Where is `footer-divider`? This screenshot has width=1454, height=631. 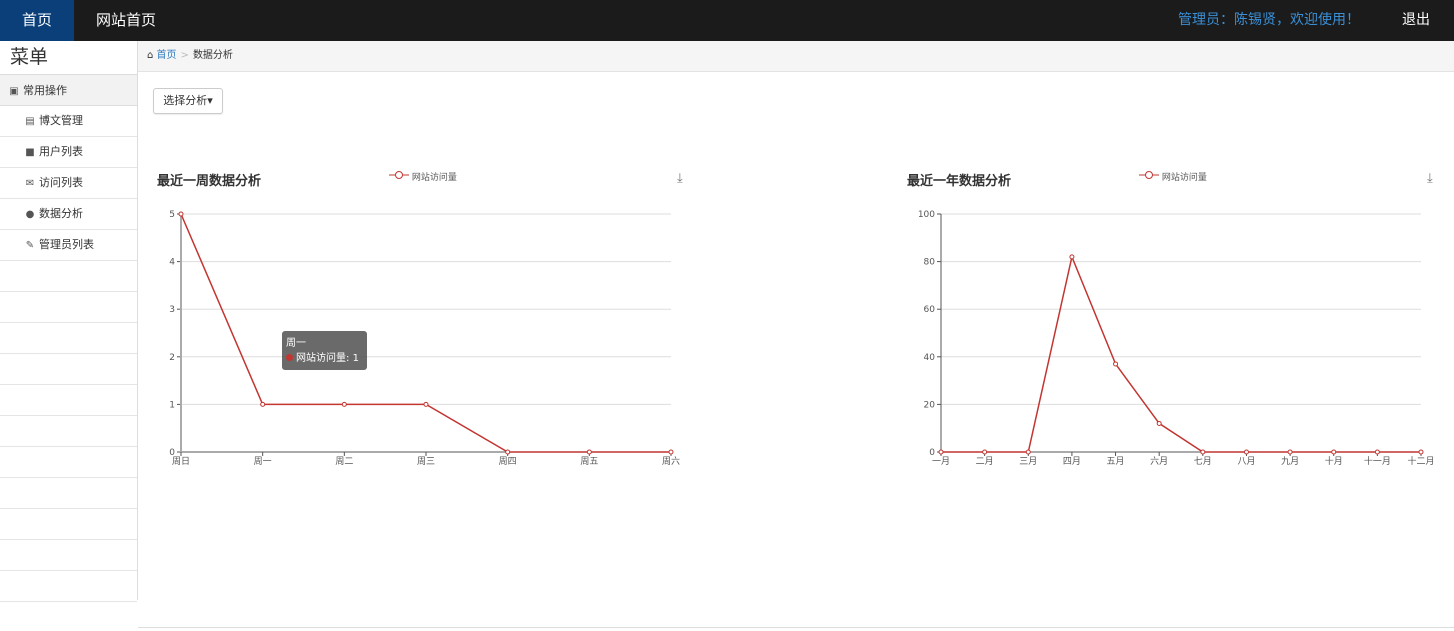
footer-divider is located at coordinates (796, 627).